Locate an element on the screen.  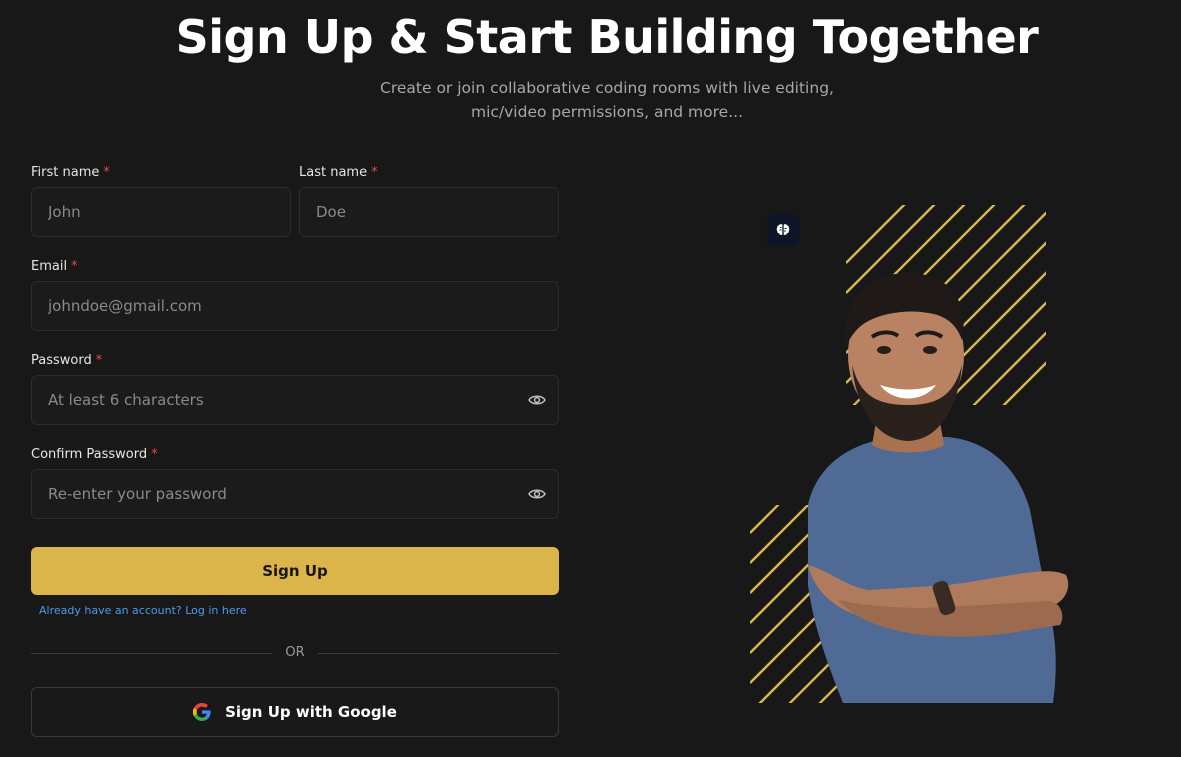
password-label: Password * is located at coordinates (67, 360).